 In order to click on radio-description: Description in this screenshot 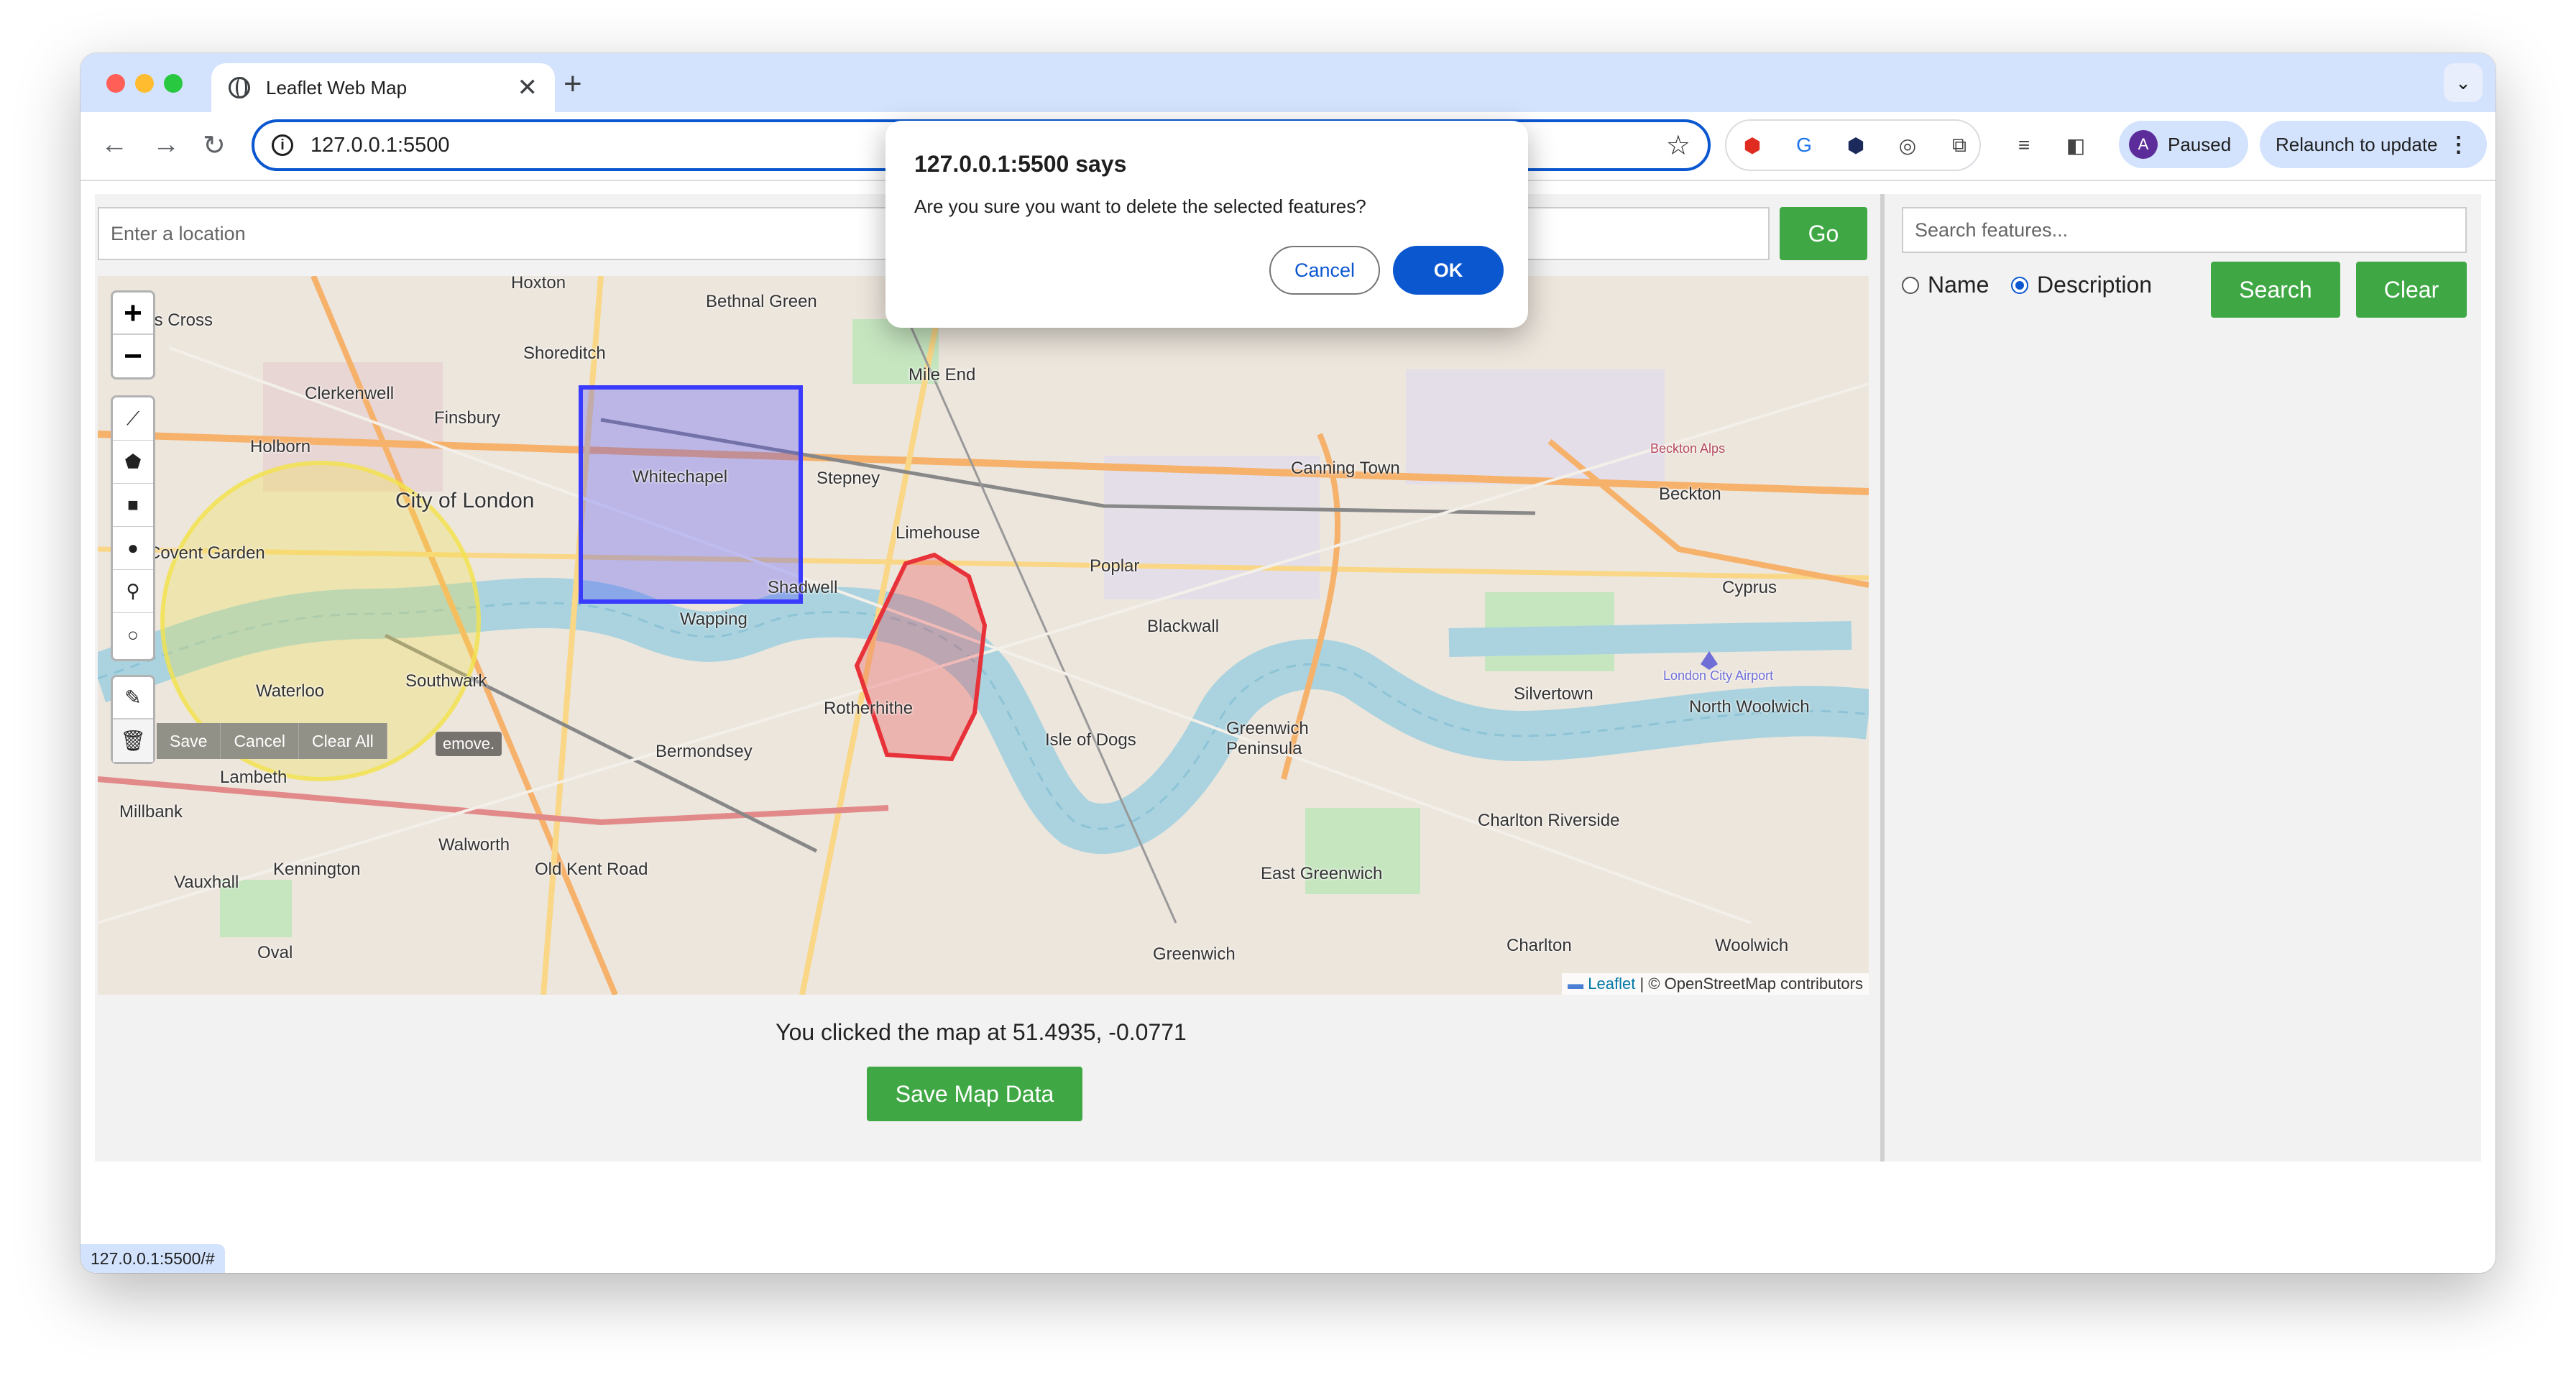, I will do `click(2081, 285)`.